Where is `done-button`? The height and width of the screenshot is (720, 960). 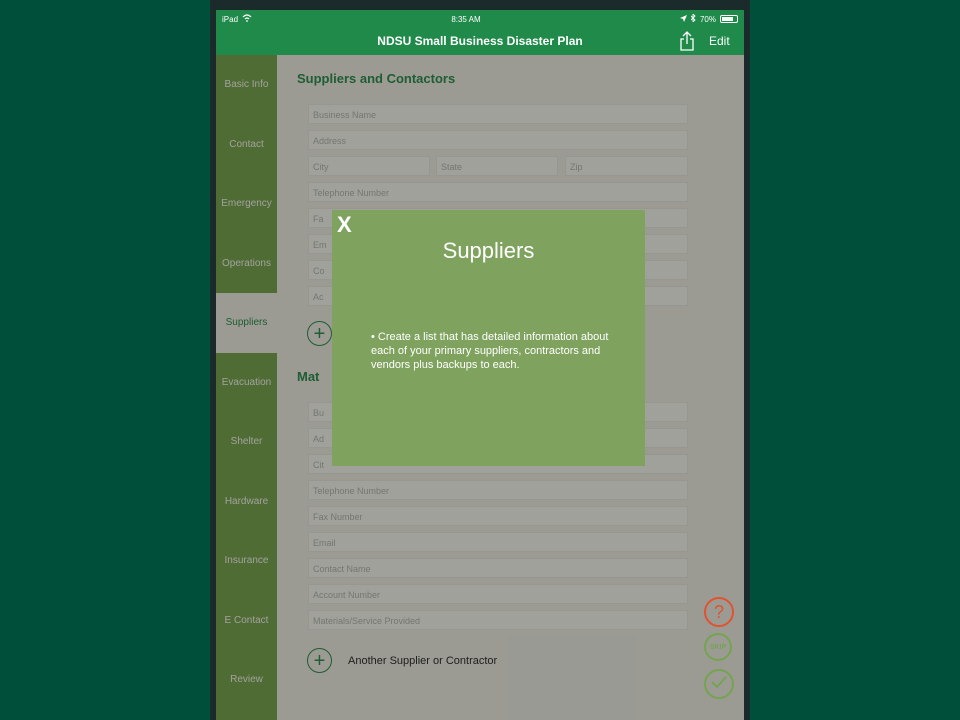 done-button is located at coordinates (719, 684).